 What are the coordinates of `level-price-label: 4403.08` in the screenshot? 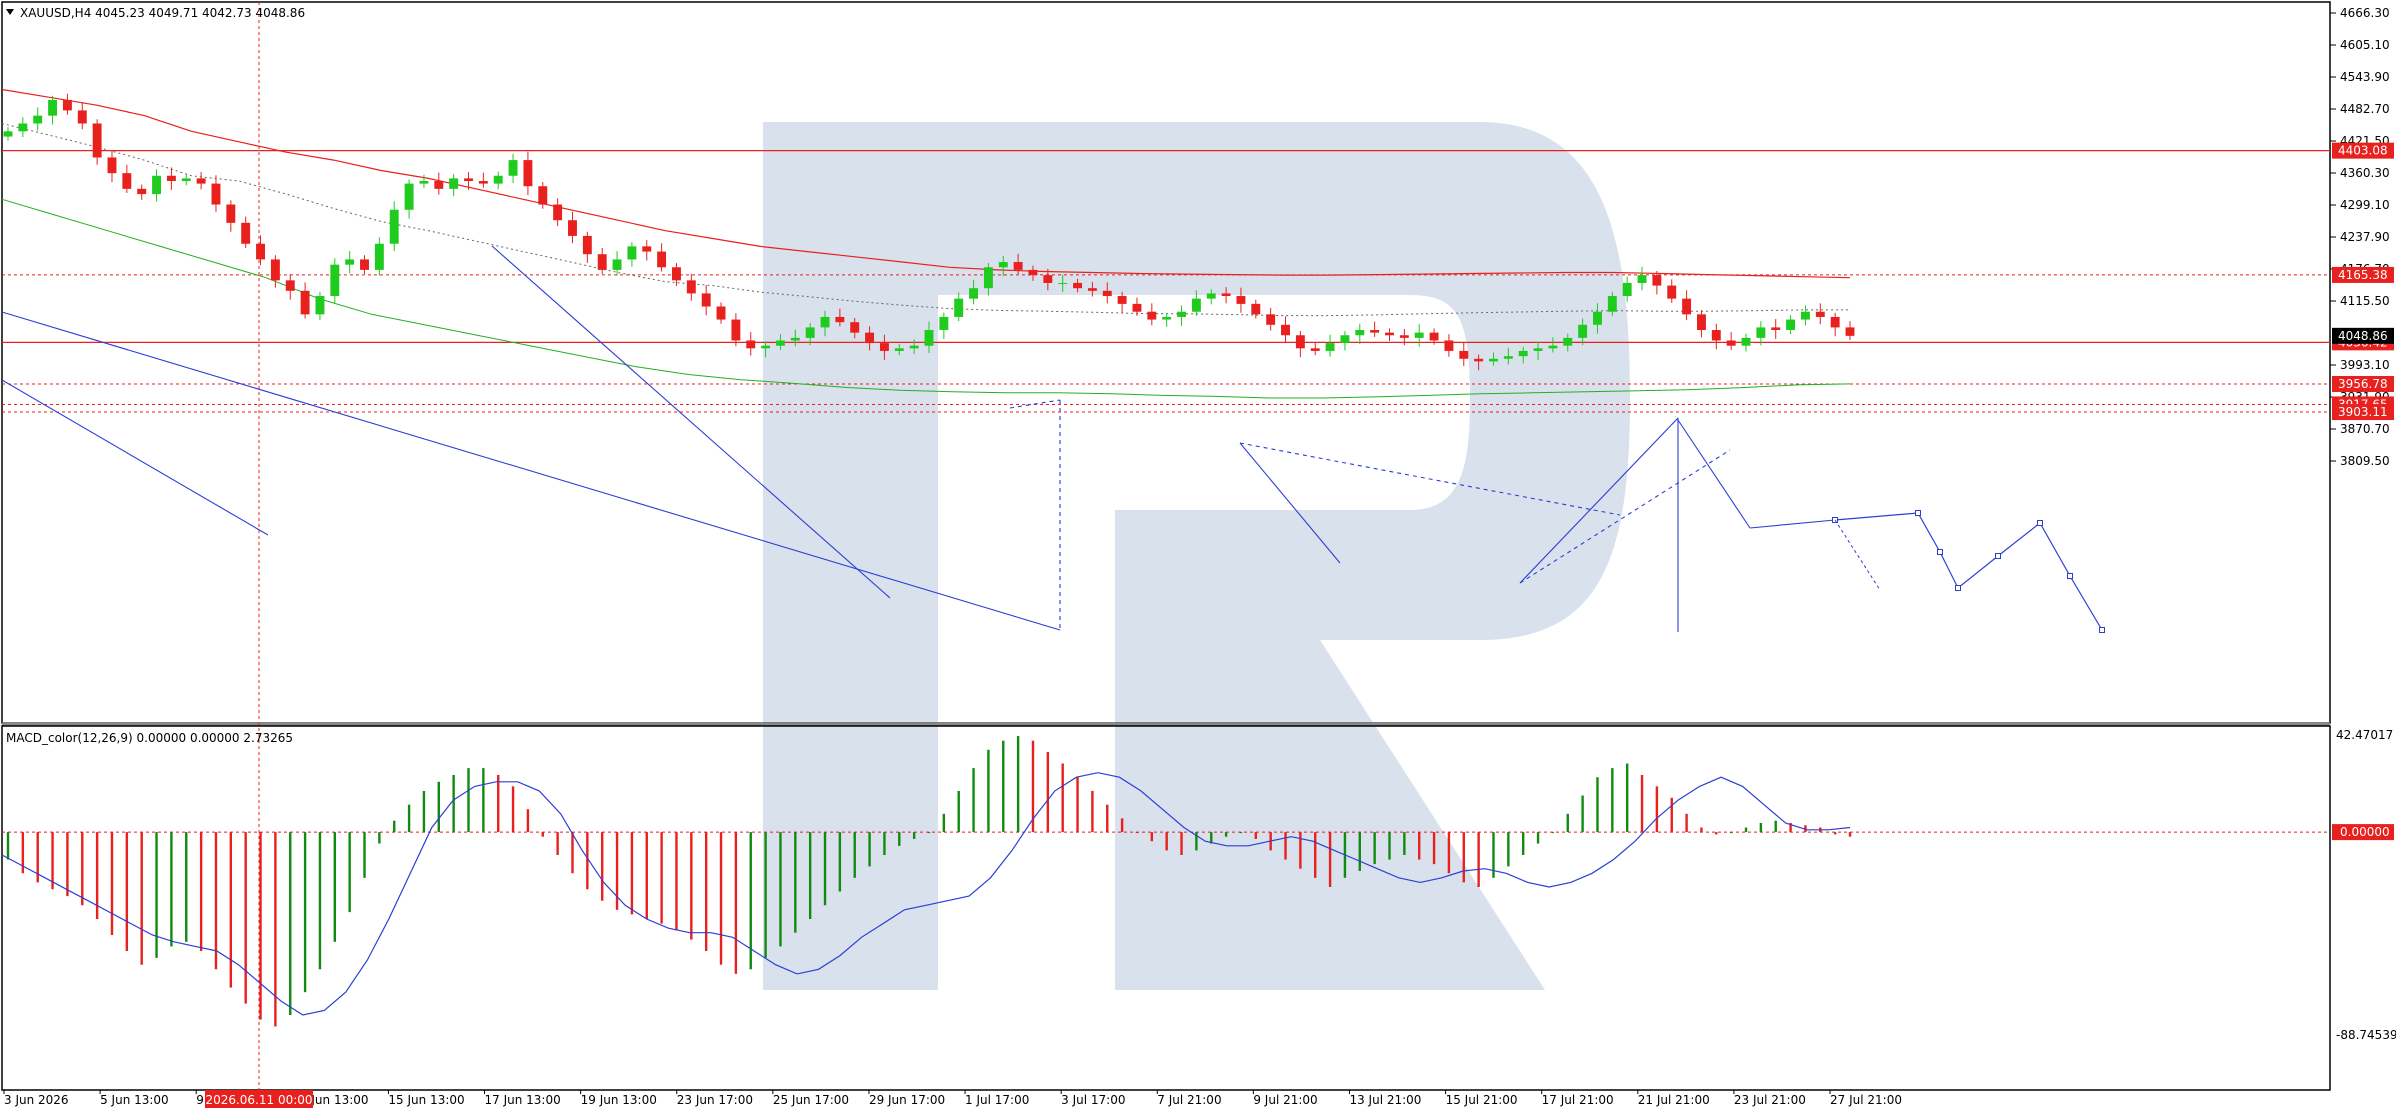 It's located at (2363, 151).